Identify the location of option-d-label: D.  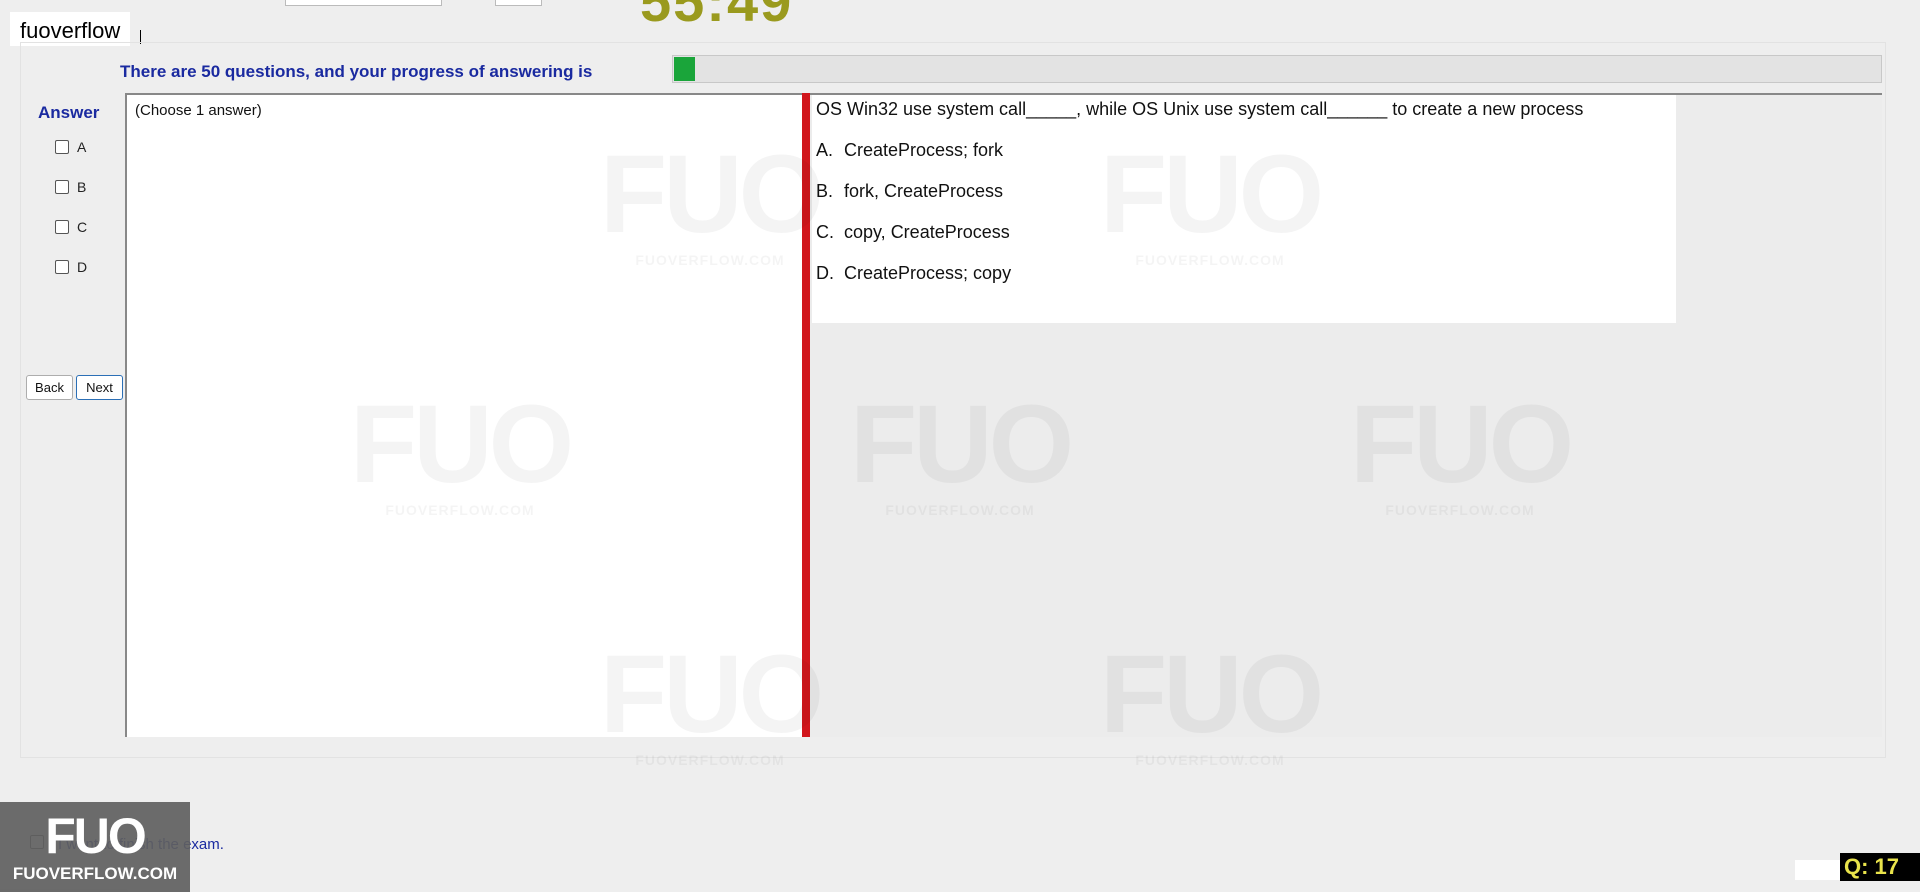
(82, 267).